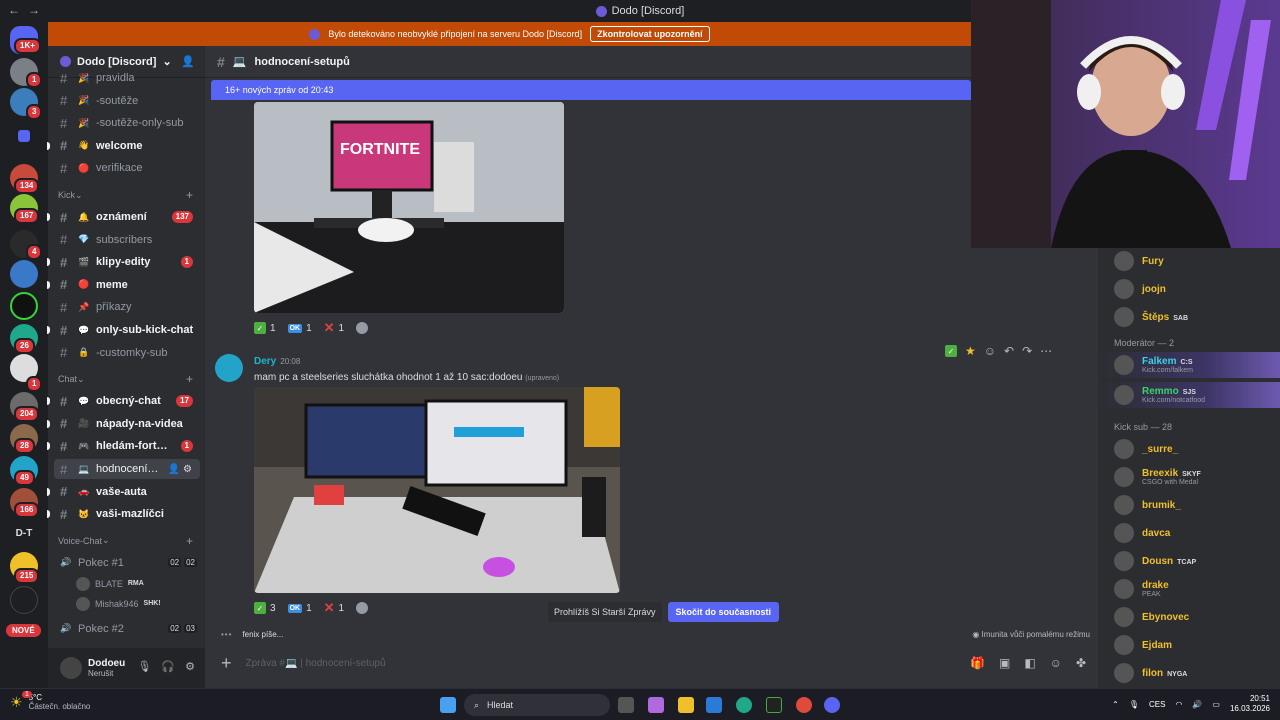  Describe the element at coordinates (126, 217) in the screenshot. I see `channel-kick_channels-0: # 🔔 oznámení 137` at that location.